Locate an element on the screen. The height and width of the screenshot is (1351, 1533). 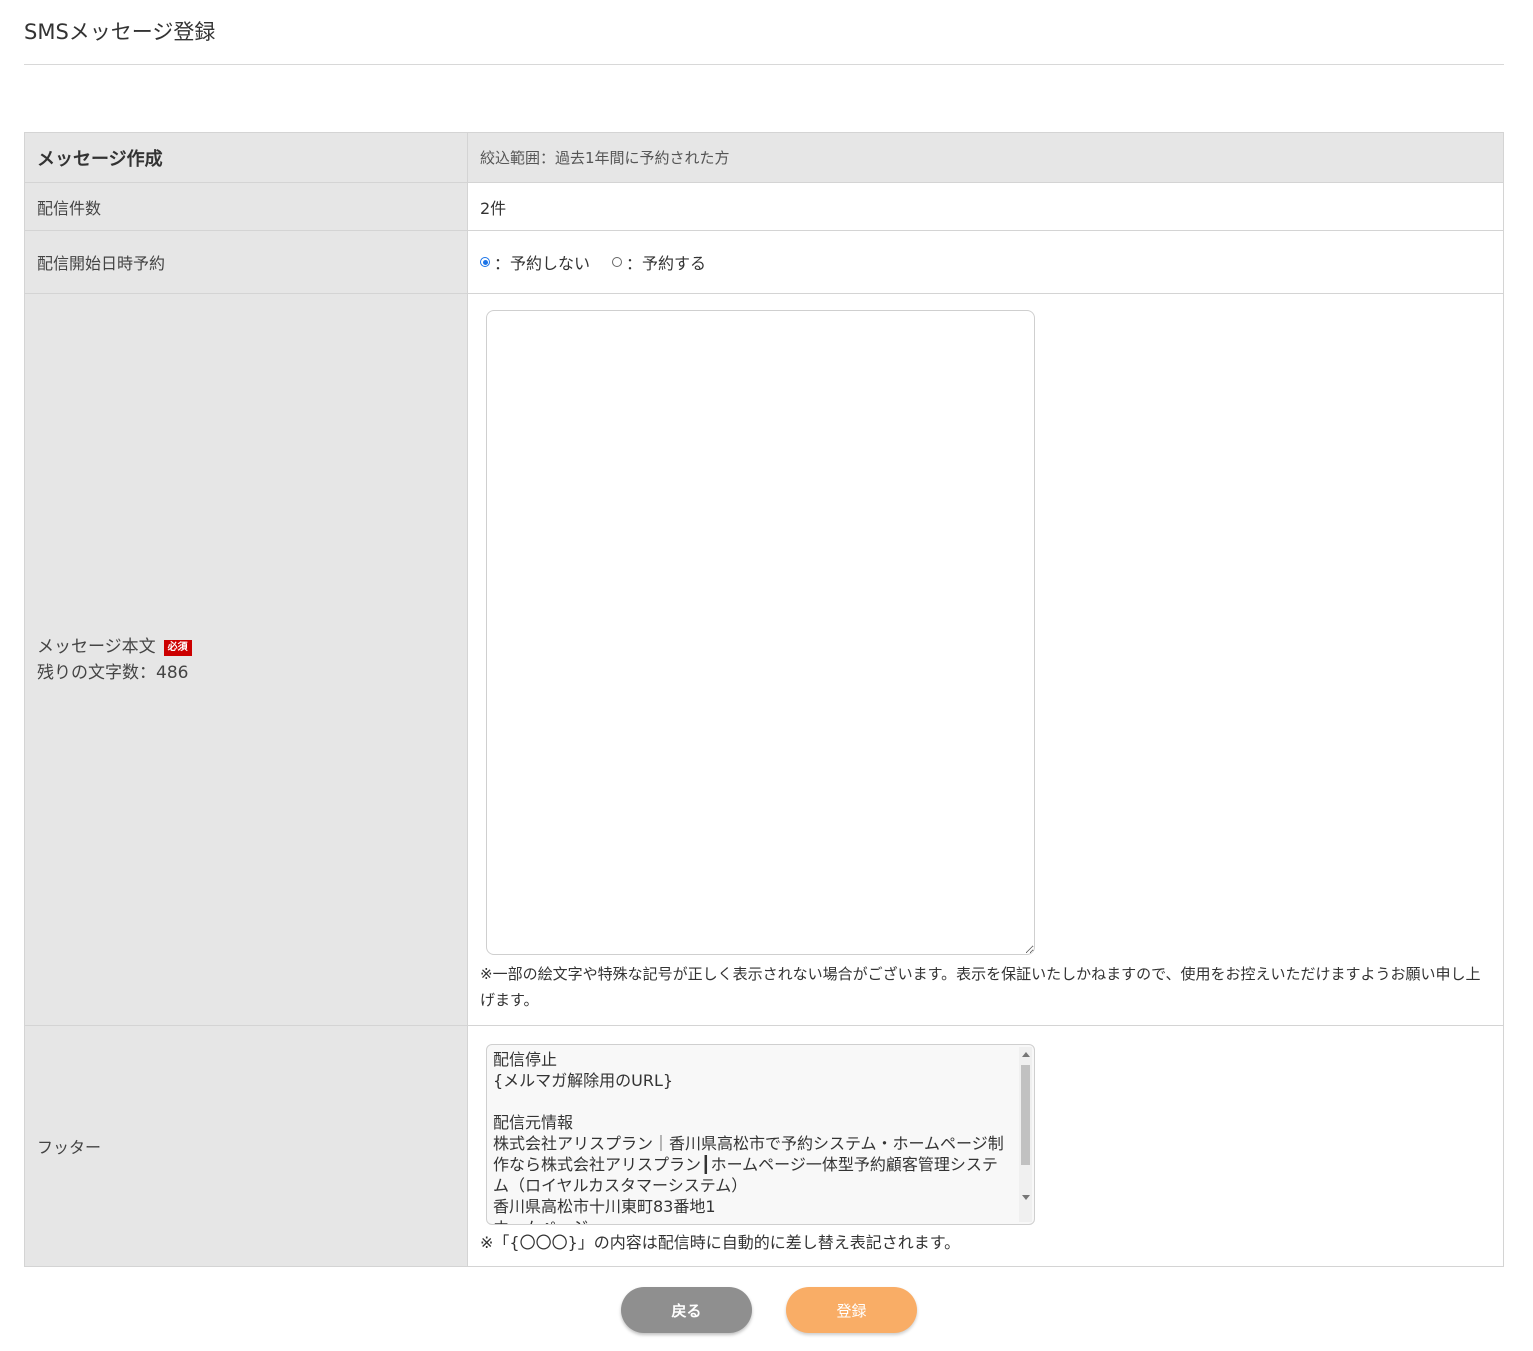
message-body-label: メッセージ本文 is located at coordinates (96, 646).